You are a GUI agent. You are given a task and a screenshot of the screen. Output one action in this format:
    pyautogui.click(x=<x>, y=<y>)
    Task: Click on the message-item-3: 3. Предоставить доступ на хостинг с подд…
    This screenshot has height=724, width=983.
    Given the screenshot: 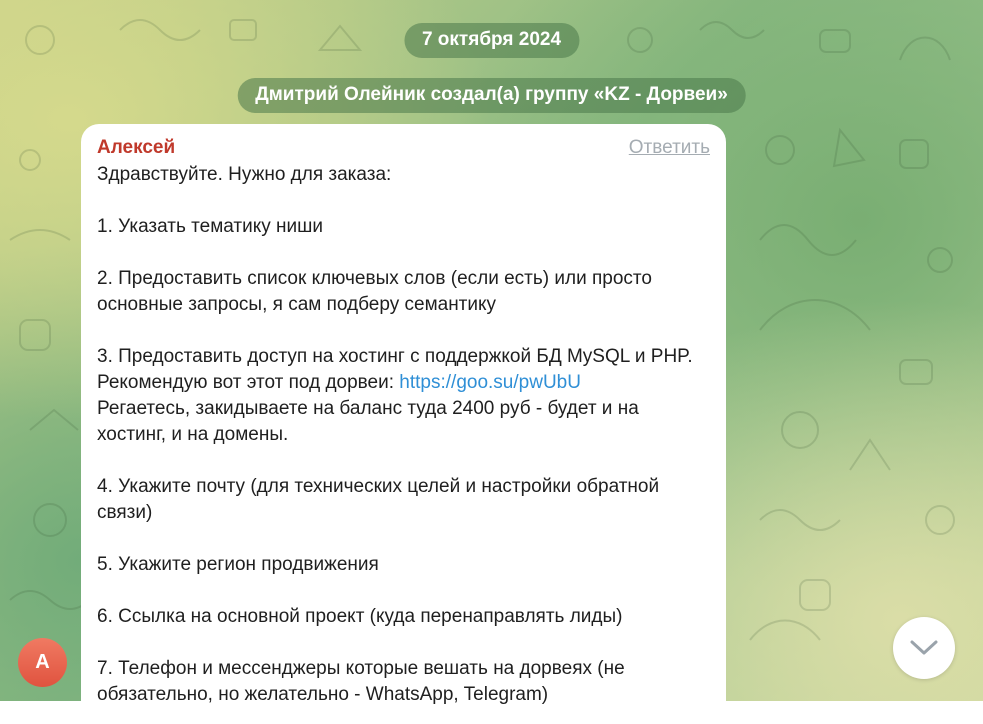 What is the action you would take?
    pyautogui.click(x=403, y=396)
    